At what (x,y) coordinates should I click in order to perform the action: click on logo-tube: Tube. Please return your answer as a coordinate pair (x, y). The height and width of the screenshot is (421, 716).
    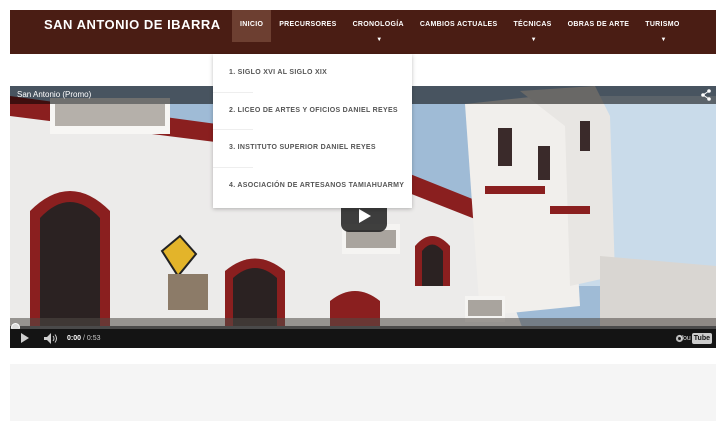
    Looking at the image, I should click on (701, 338).